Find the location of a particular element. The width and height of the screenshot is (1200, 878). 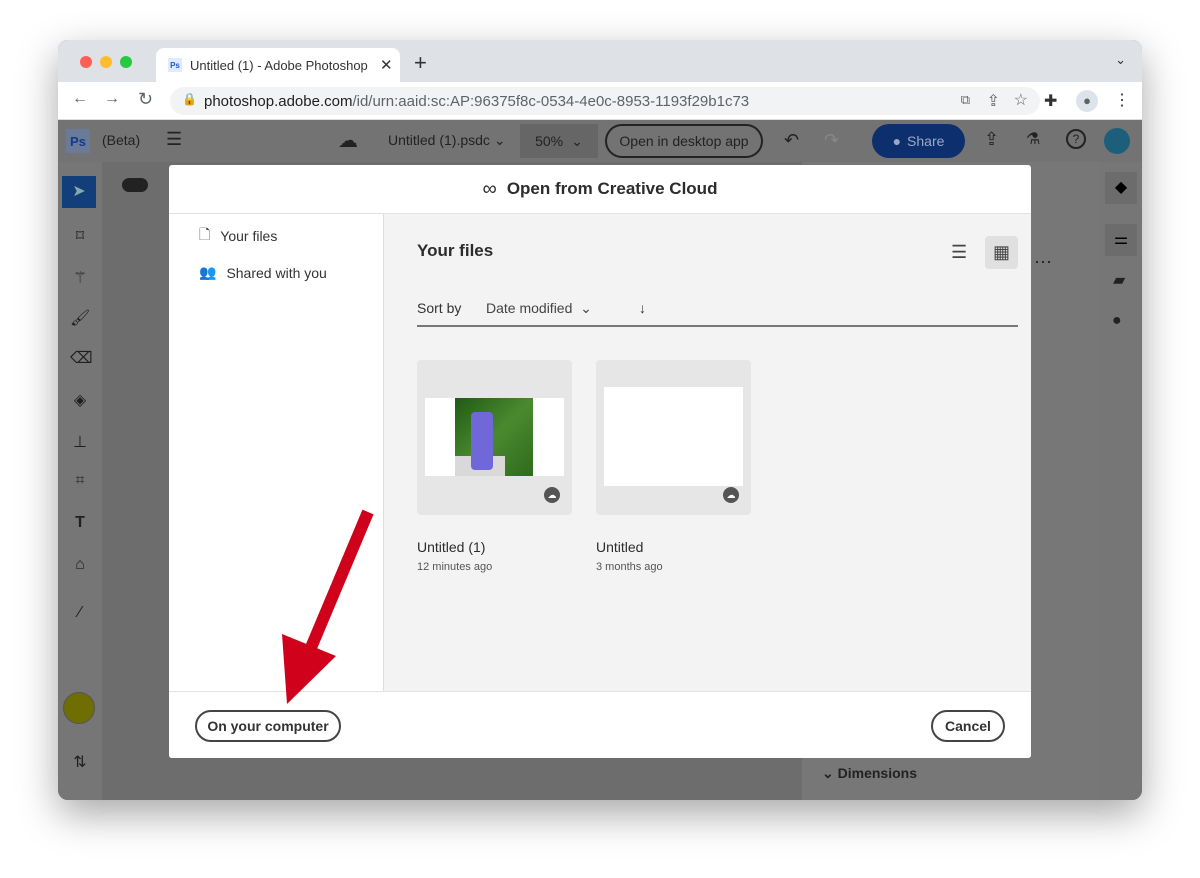

arrow-shaft is located at coordinates (339, 581).